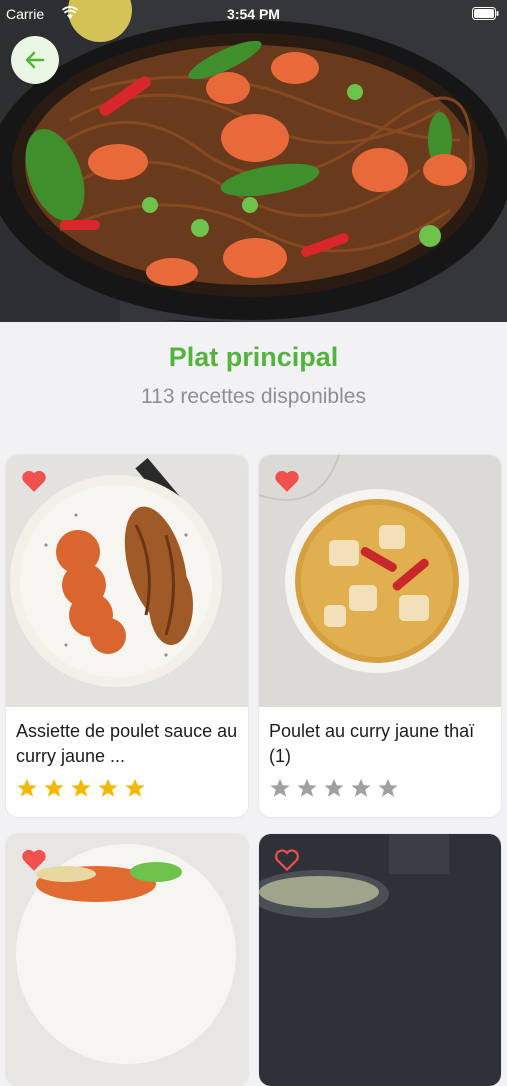 The image size is (507, 1086). I want to click on category-header: Plat principal 113 recettes disponibles, so click(253, 378).